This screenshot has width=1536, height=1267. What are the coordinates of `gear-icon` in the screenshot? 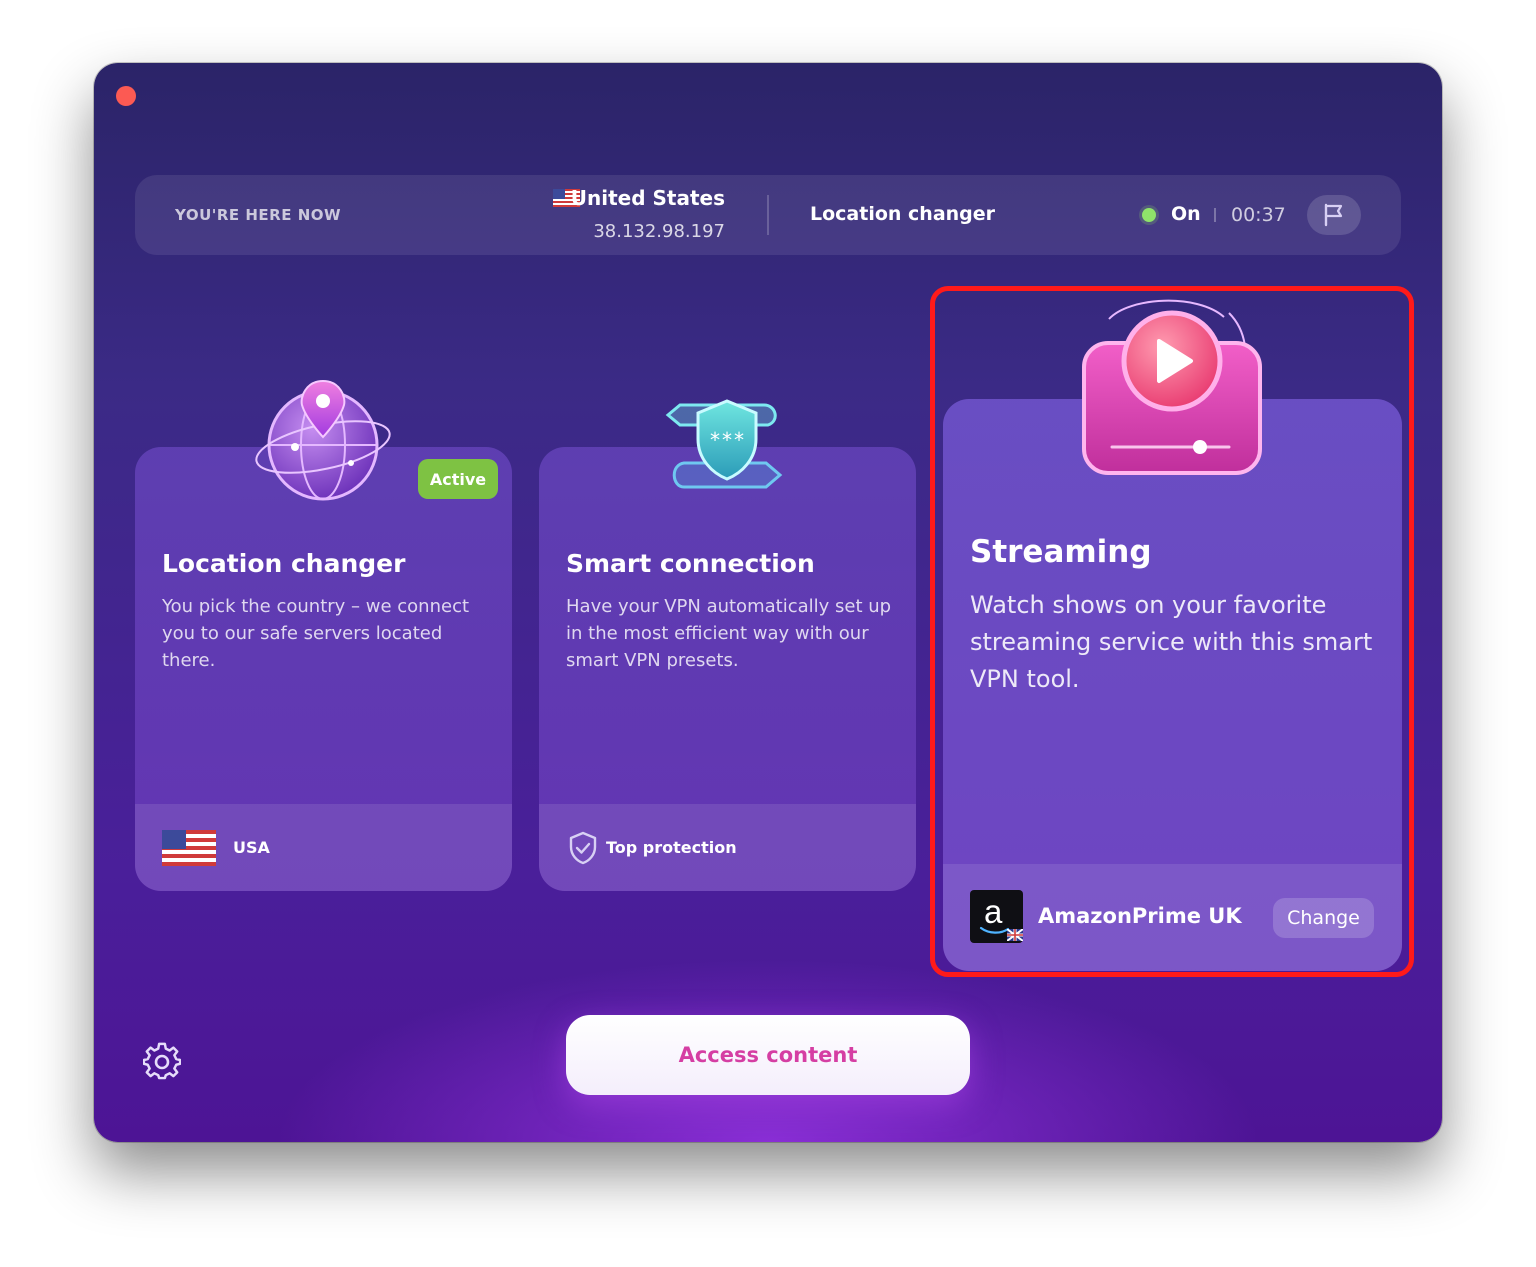 It's located at (162, 1061).